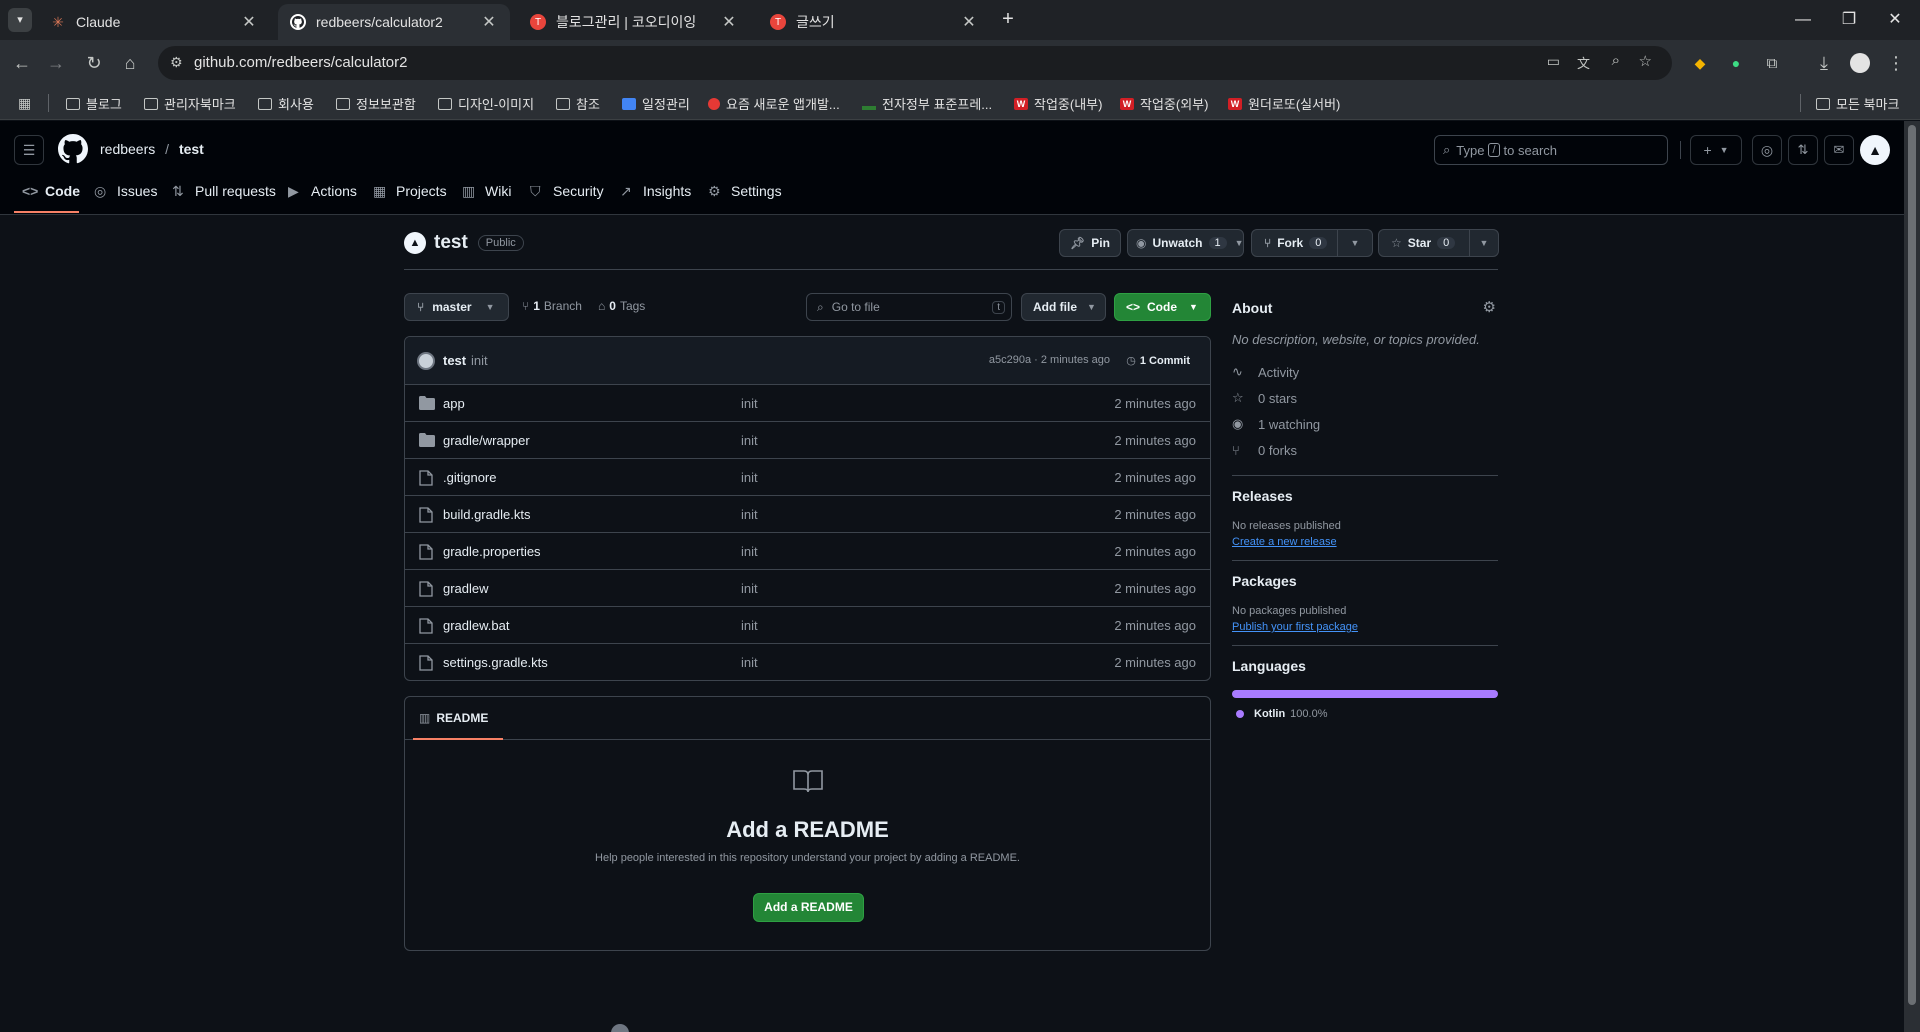 This screenshot has width=1920, height=1032. Describe the element at coordinates (1484, 243) in the screenshot. I see `star-dropdown-button: ▼` at that location.